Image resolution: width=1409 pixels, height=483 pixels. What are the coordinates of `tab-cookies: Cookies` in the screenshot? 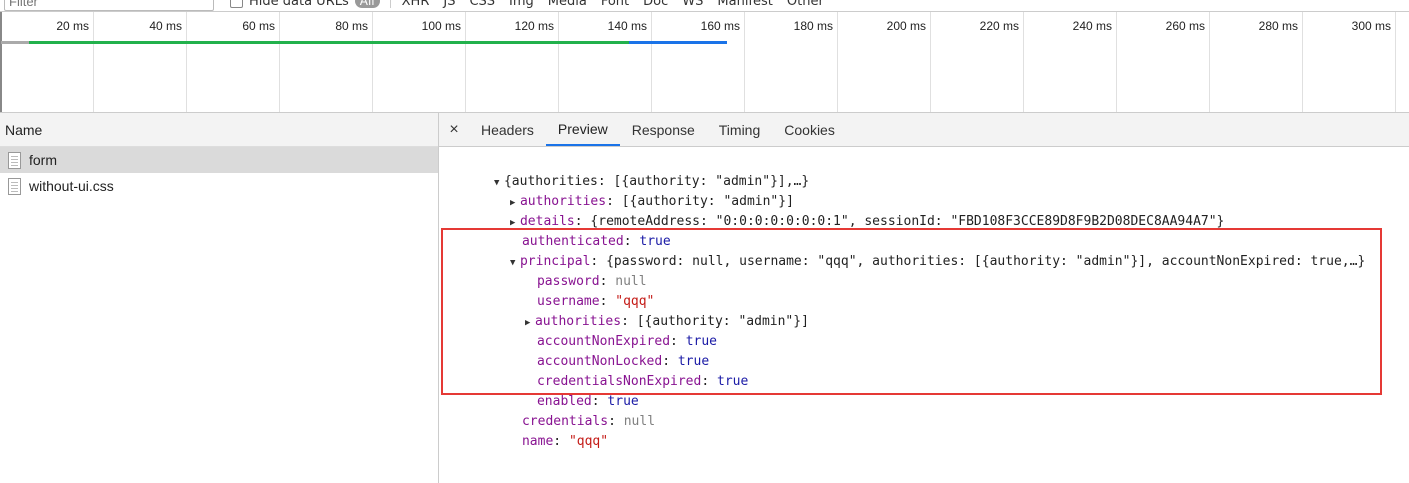 It's located at (809, 129).